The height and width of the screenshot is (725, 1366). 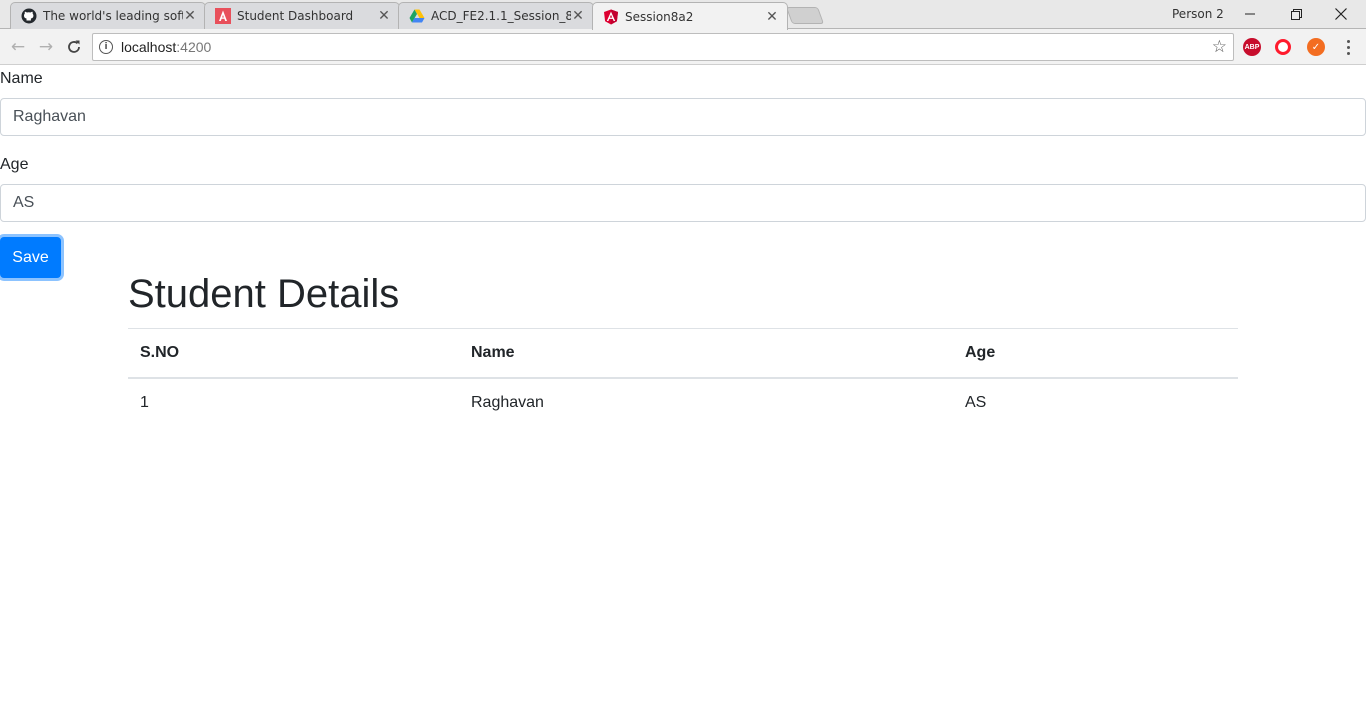 What do you see at coordinates (1095, 402) in the screenshot?
I see `cell-age: AS` at bounding box center [1095, 402].